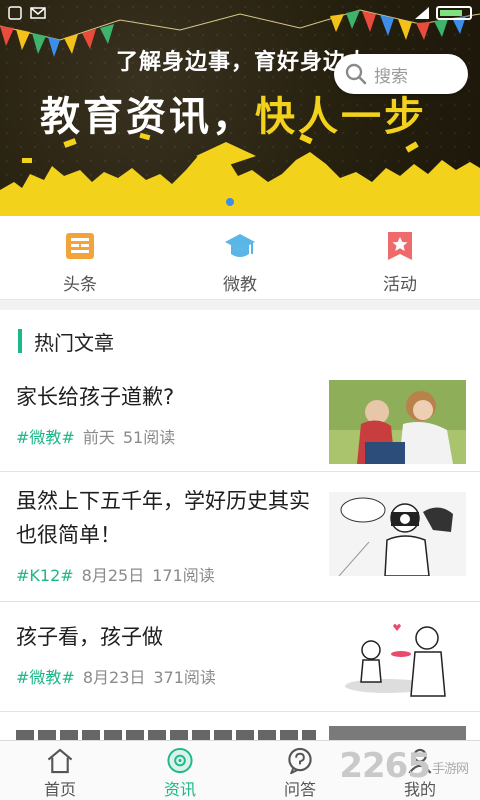 This screenshot has height=800, width=480. I want to click on banner-headline-yellow: 快人一步, so click(341, 117).